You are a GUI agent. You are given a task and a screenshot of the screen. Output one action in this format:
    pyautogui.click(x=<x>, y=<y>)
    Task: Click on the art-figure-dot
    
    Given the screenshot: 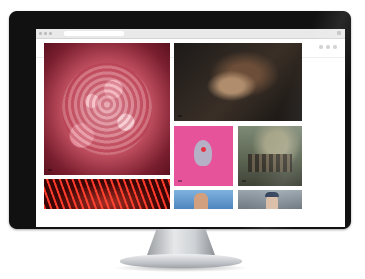 What is the action you would take?
    pyautogui.click(x=203, y=149)
    